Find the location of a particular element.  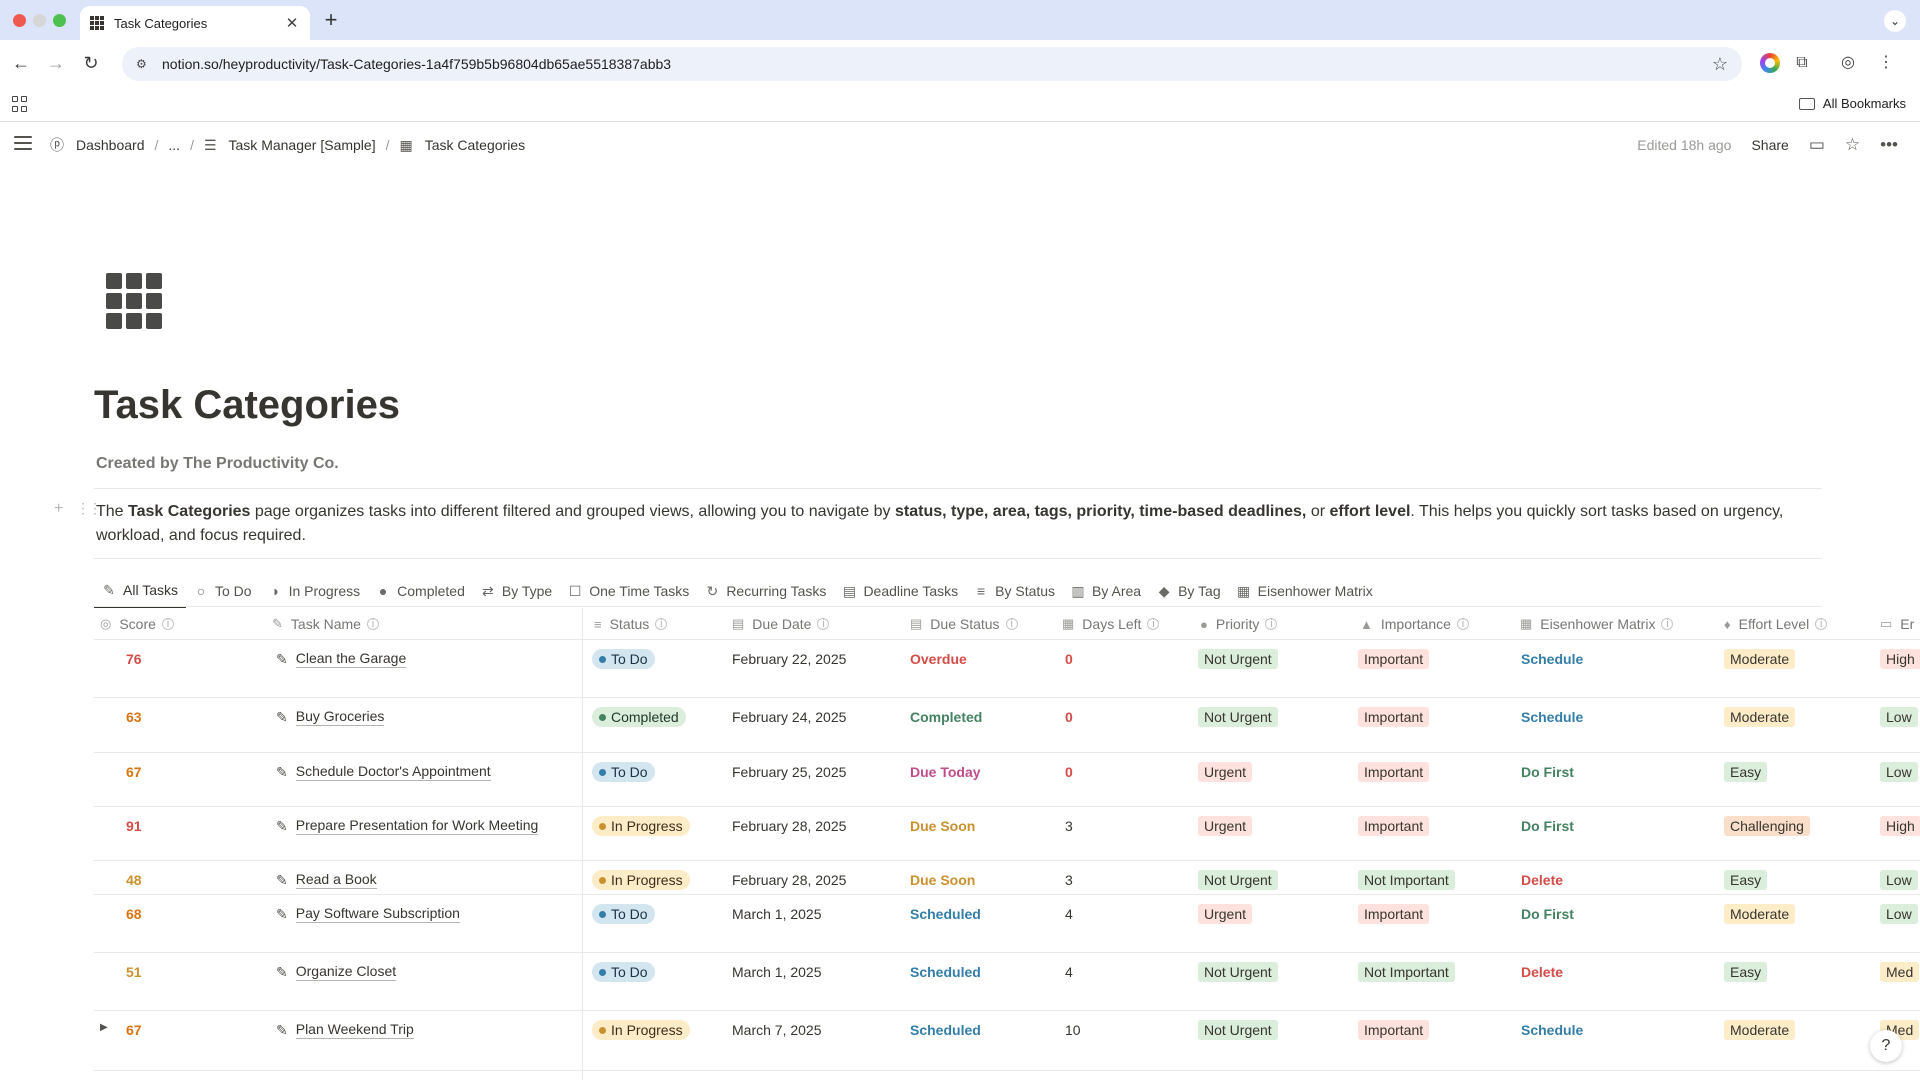

task-name-cell: ✎ Buy Groceries is located at coordinates (330, 717).